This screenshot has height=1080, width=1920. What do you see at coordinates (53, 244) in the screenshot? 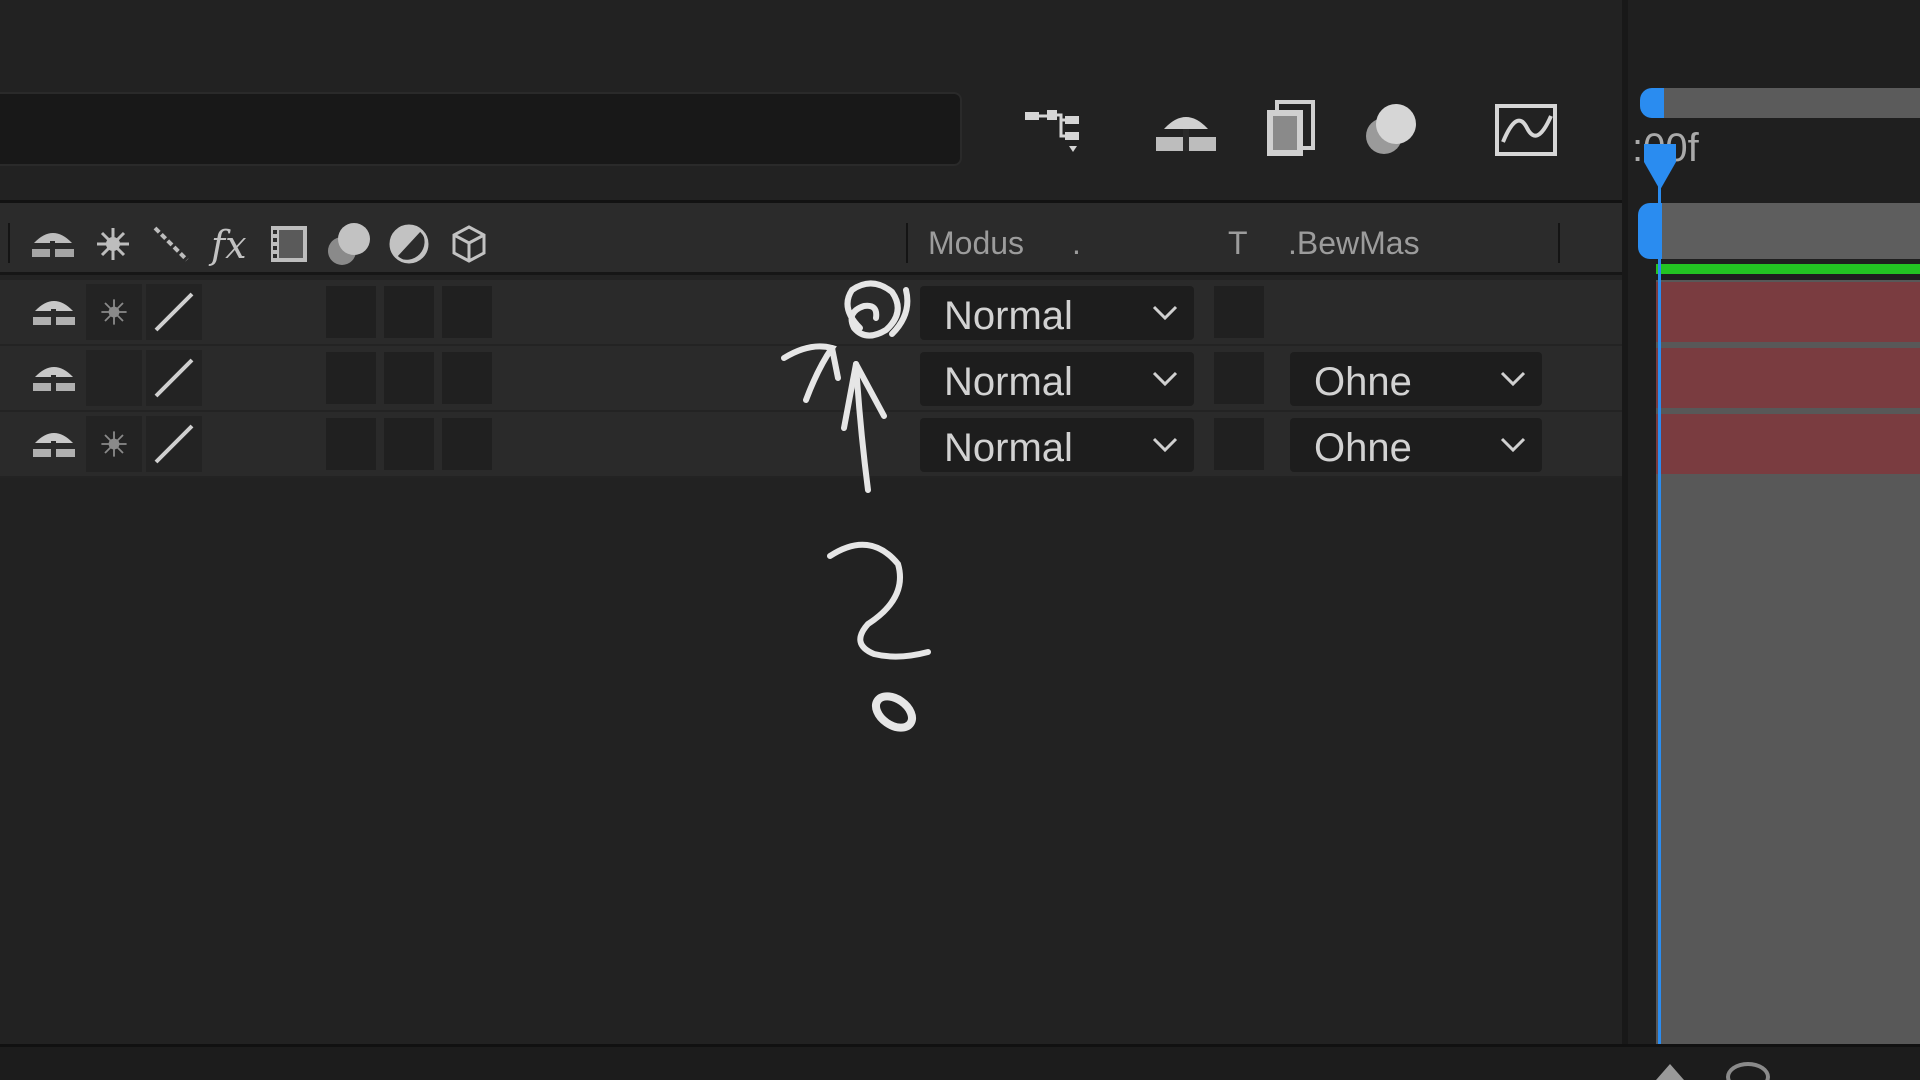
I see `shy-switch-icon` at bounding box center [53, 244].